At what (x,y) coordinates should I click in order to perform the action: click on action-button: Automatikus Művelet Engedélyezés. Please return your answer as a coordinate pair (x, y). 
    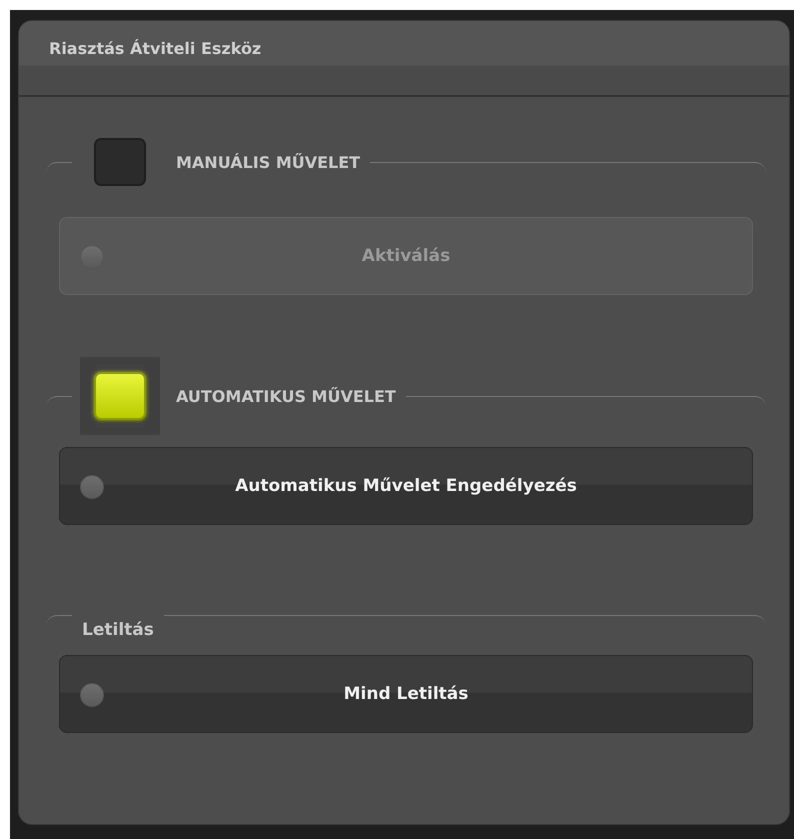
    Looking at the image, I should click on (406, 486).